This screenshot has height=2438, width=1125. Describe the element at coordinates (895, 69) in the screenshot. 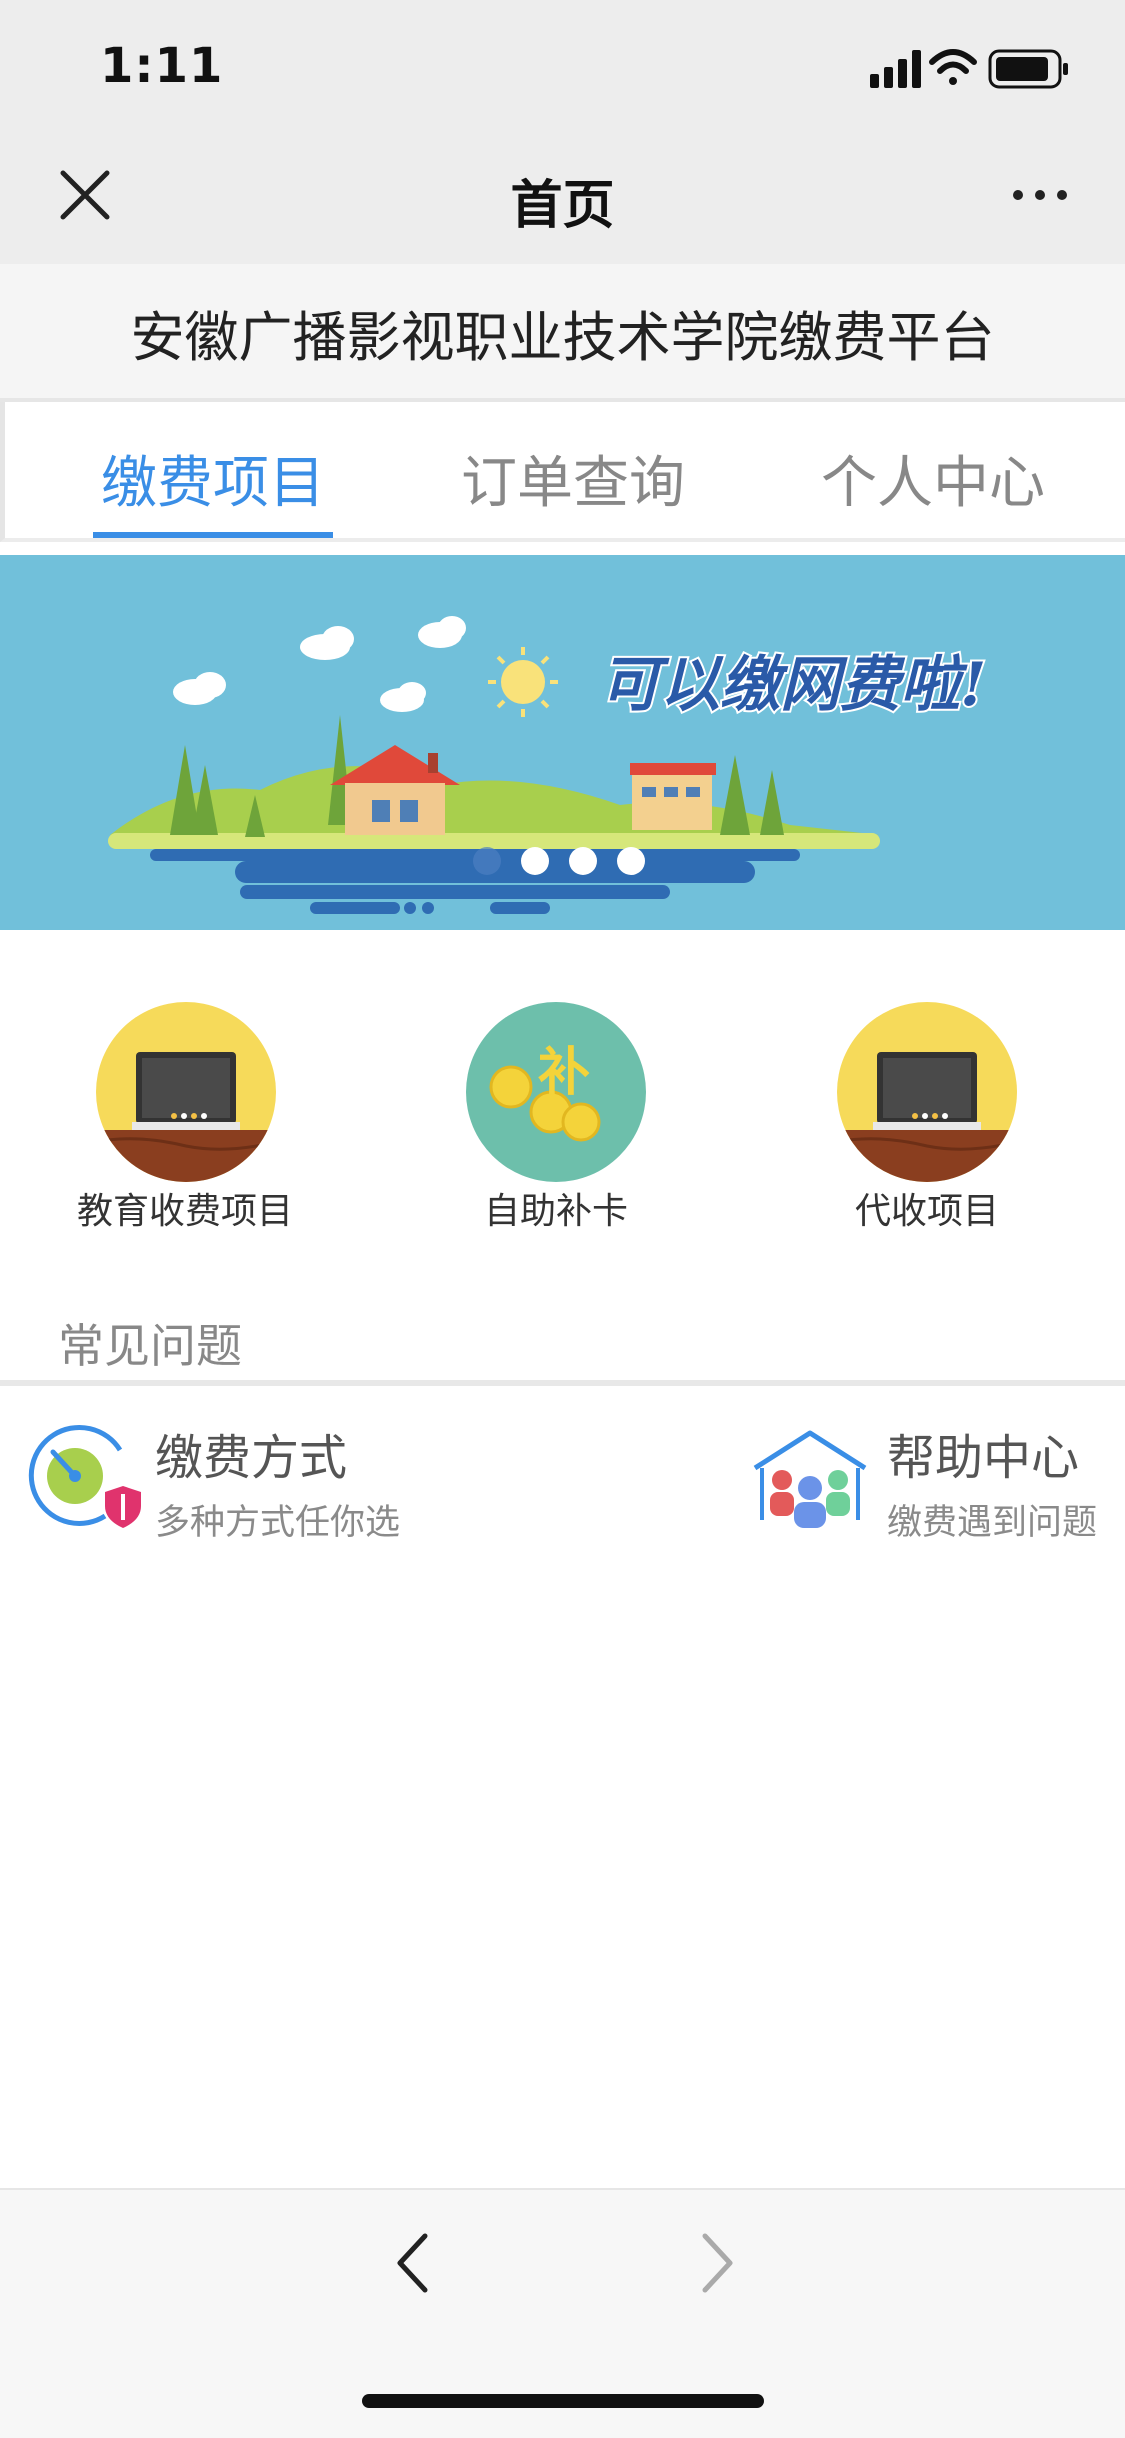

I see `cellular-signal-icon` at that location.